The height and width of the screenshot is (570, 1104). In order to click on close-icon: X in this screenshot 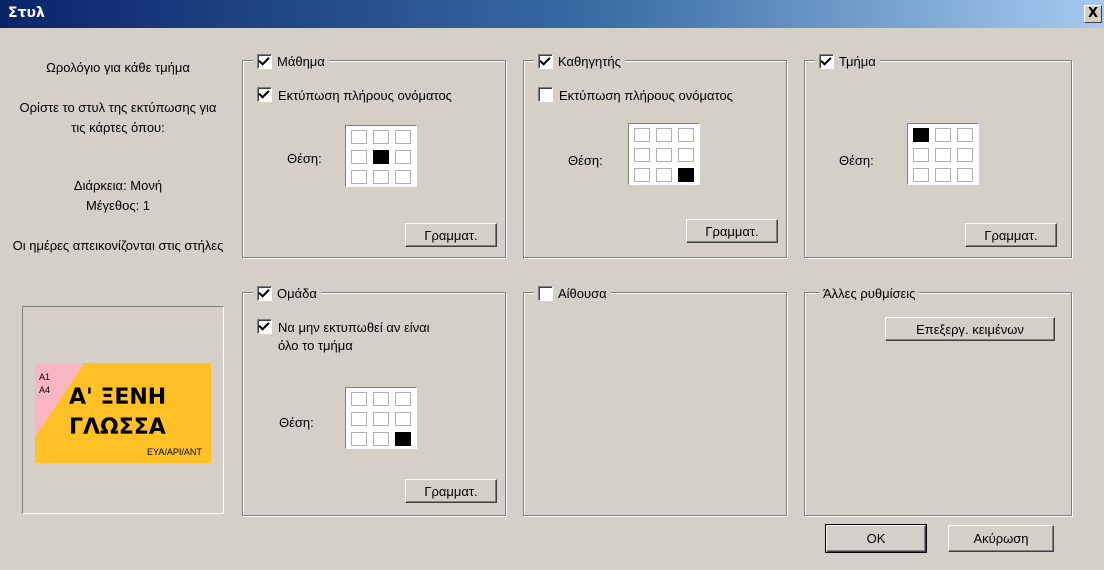, I will do `click(1093, 13)`.